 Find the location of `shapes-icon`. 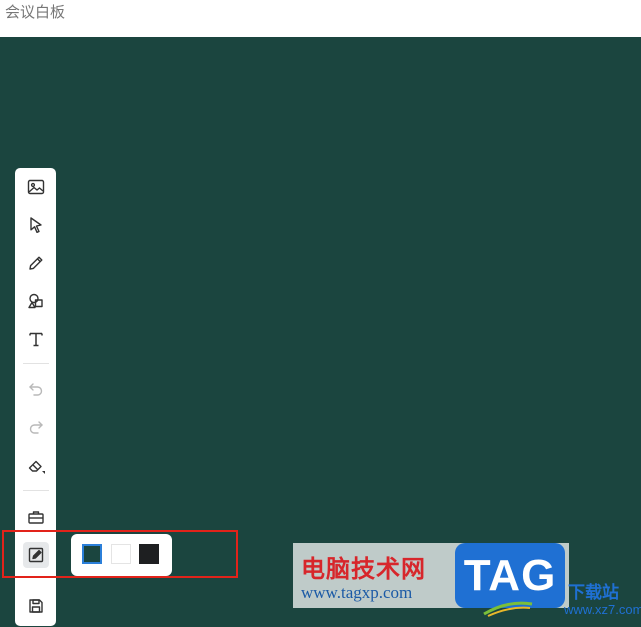

shapes-icon is located at coordinates (35, 301).